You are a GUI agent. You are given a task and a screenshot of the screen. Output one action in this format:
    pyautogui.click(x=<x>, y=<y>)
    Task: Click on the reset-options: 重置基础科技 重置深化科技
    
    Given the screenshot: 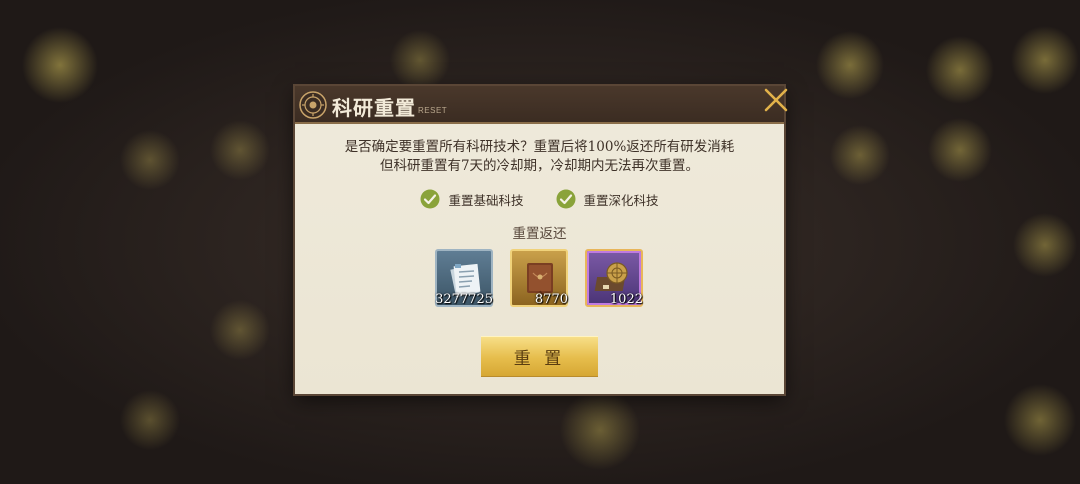 What is the action you would take?
    pyautogui.click(x=539, y=199)
    